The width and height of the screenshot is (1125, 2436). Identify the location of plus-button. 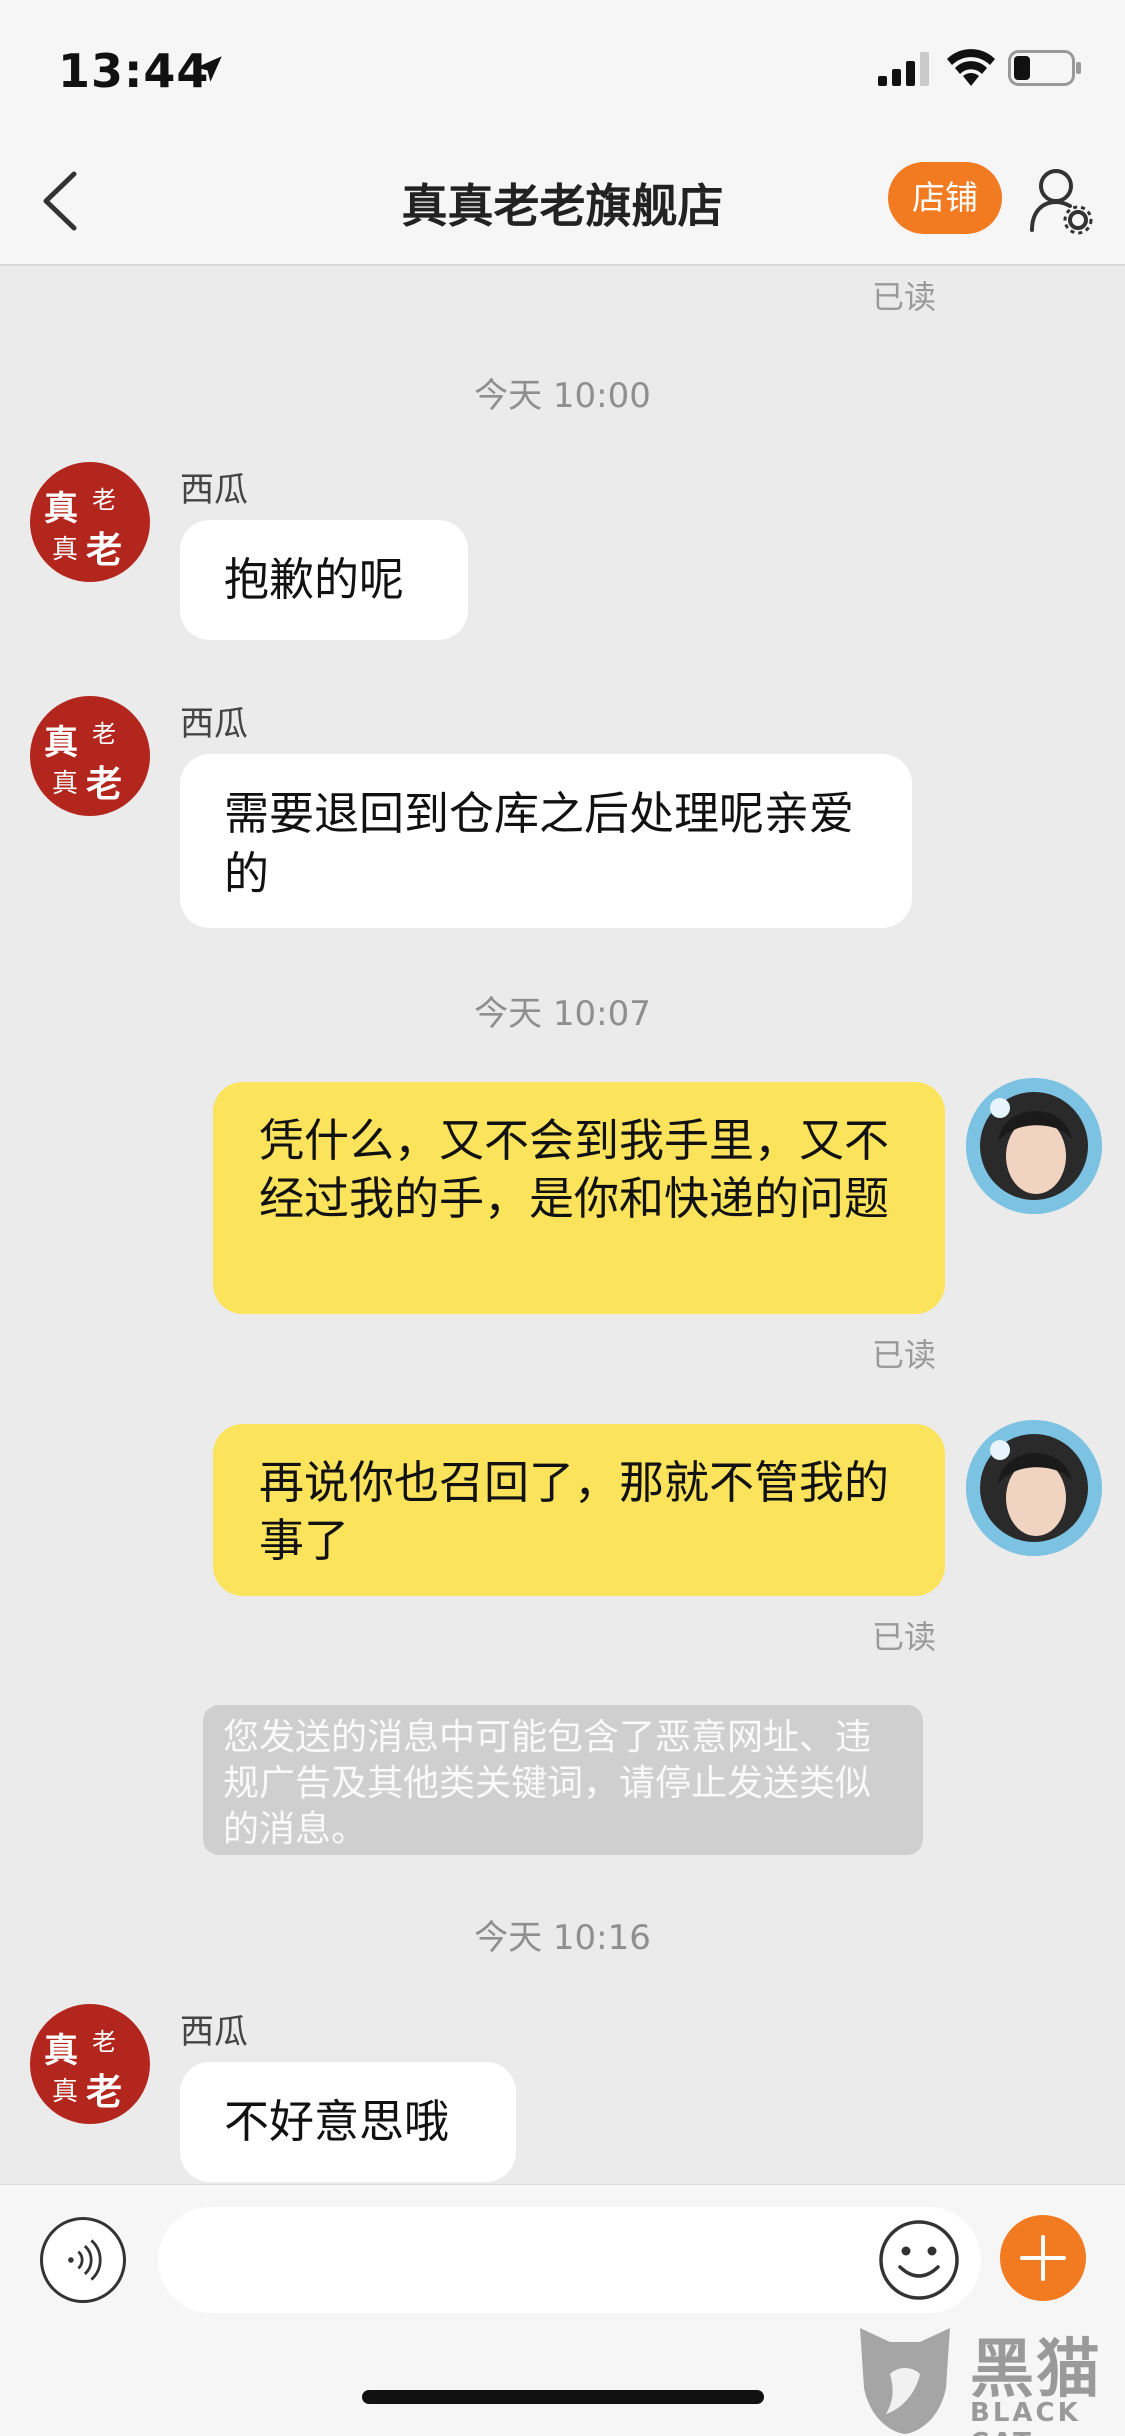
(1043, 2258).